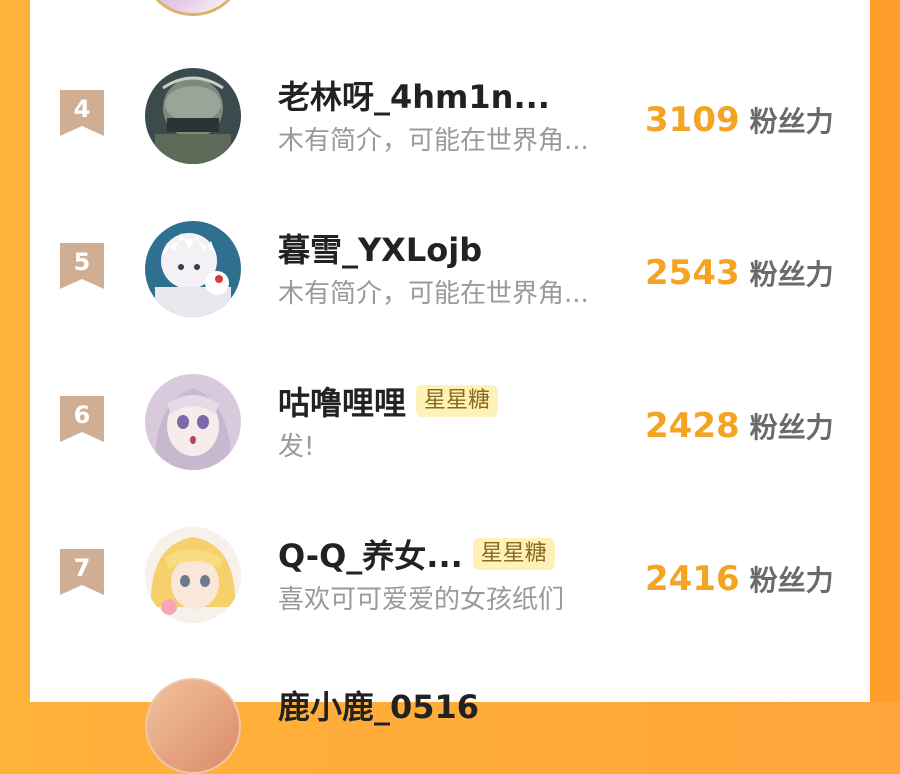 The image size is (900, 774). Describe the element at coordinates (450, 578) in the screenshot. I see `leaderboard-row: 7 Q-Q_养女... 星星糖 喜欢可可爱爱的女孩纸们 2416 粉丝力` at that location.